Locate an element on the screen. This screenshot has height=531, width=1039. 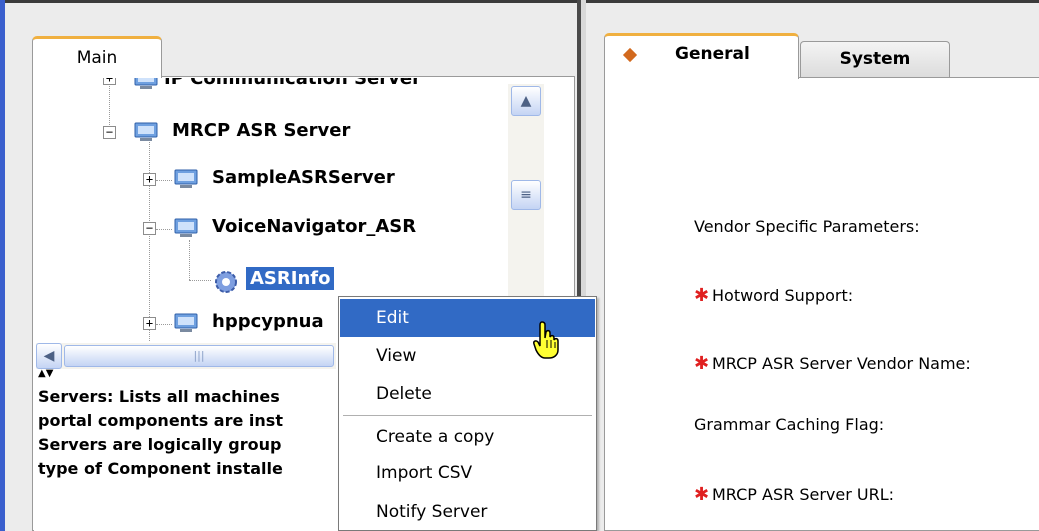
scroll-thumb-horizontal: ||| is located at coordinates (199, 356).